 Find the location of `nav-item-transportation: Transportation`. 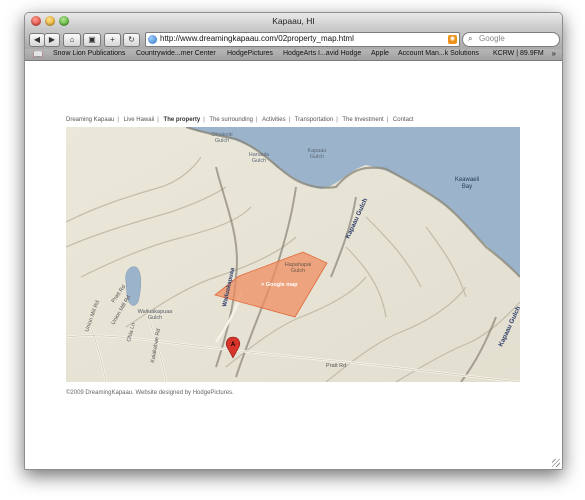

nav-item-transportation: Transportation is located at coordinates (314, 120).